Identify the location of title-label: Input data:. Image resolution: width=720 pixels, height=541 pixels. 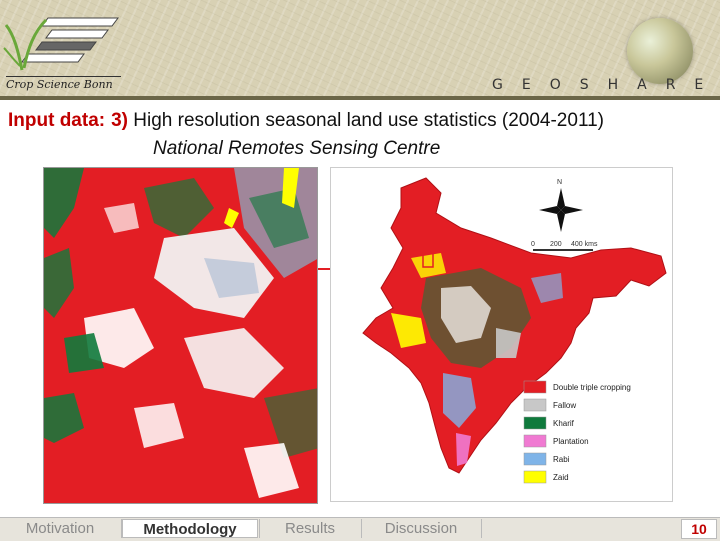
(57, 120).